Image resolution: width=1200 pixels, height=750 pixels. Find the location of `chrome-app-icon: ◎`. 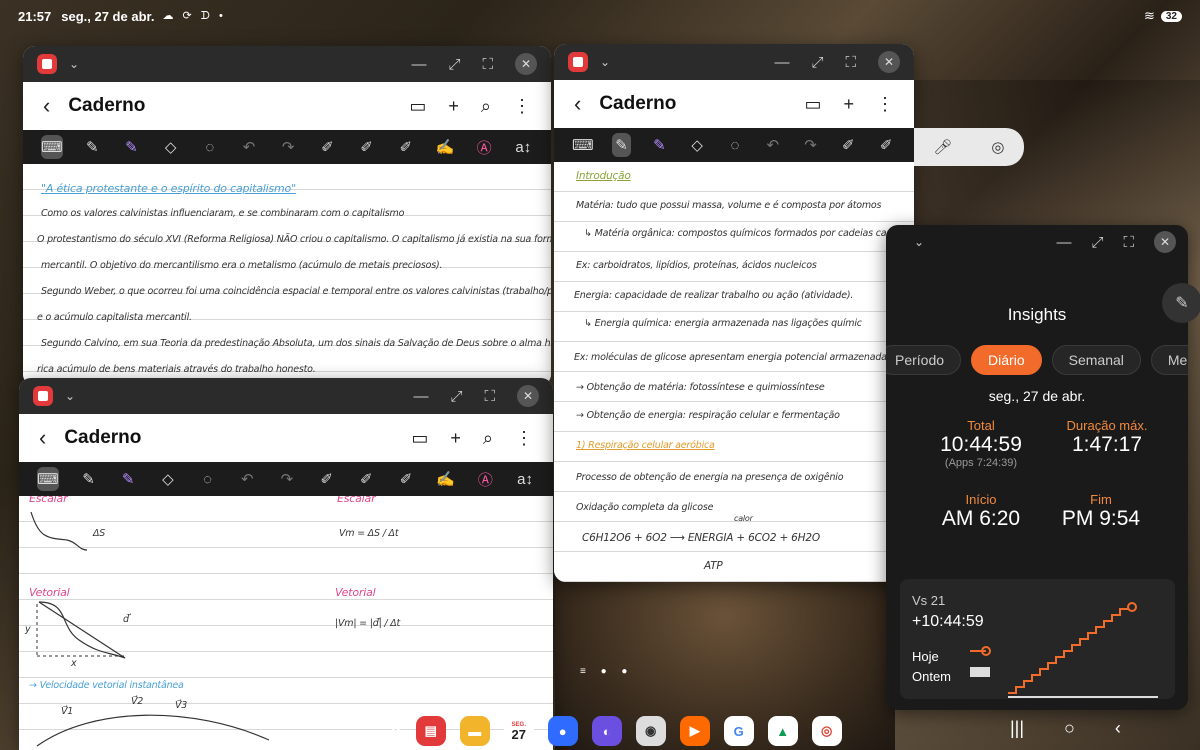

chrome-app-icon: ◎ is located at coordinates (826, 731).